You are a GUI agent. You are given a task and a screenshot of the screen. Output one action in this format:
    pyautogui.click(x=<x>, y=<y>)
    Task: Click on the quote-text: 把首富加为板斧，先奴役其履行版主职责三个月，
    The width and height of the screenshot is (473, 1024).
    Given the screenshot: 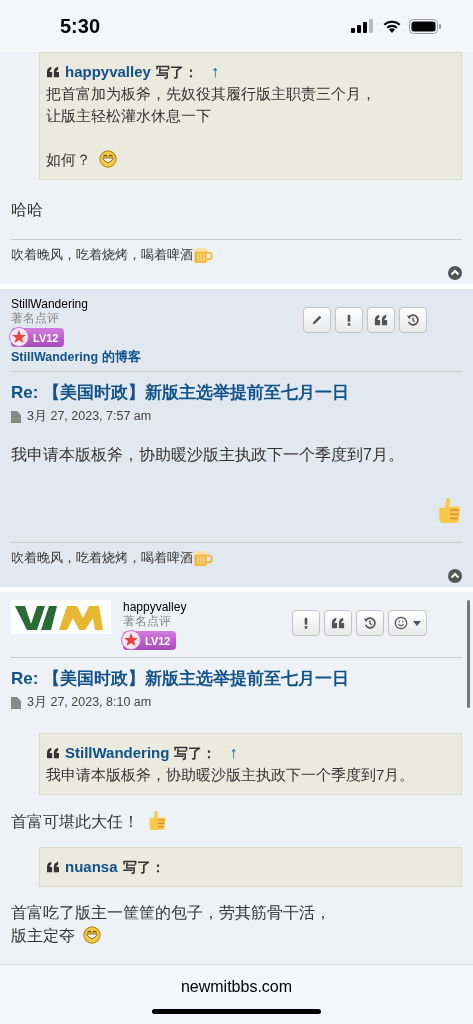 What is the action you would take?
    pyautogui.click(x=211, y=93)
    